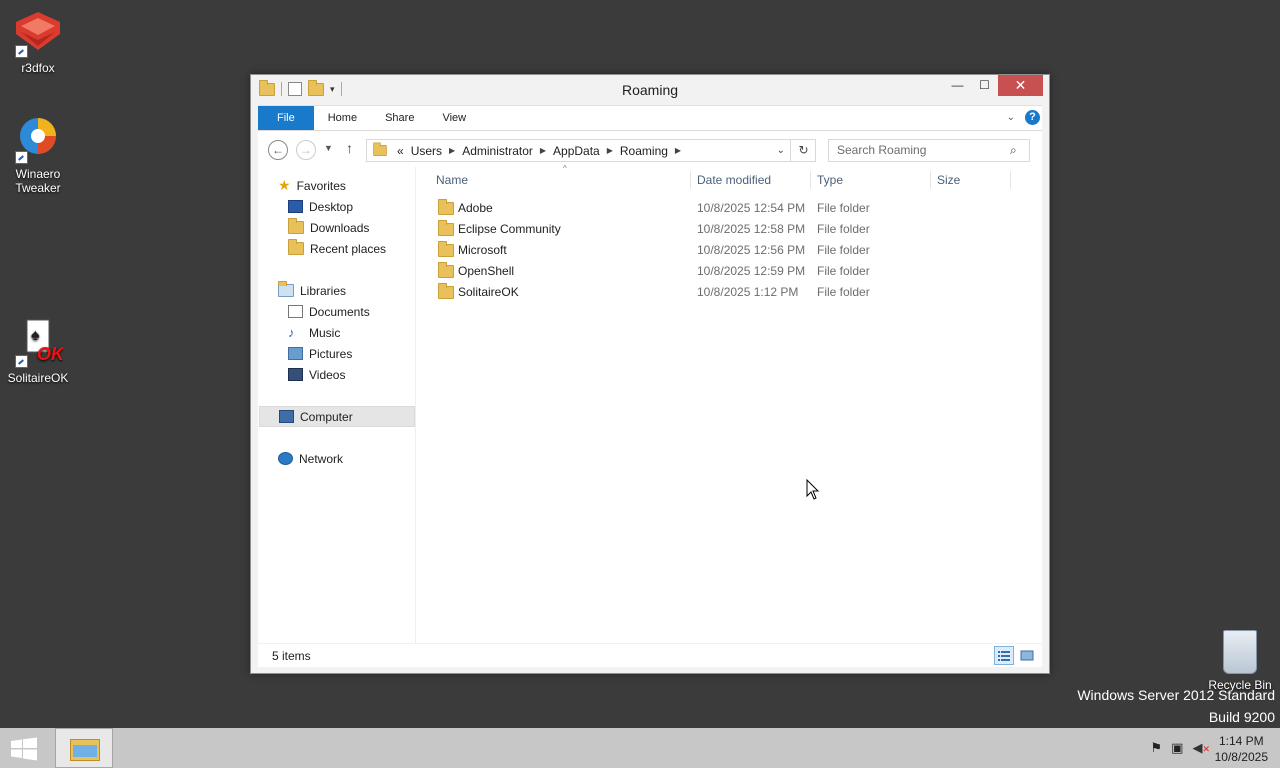 The width and height of the screenshot is (1280, 768). I want to click on downloads-icon, so click(296, 226).